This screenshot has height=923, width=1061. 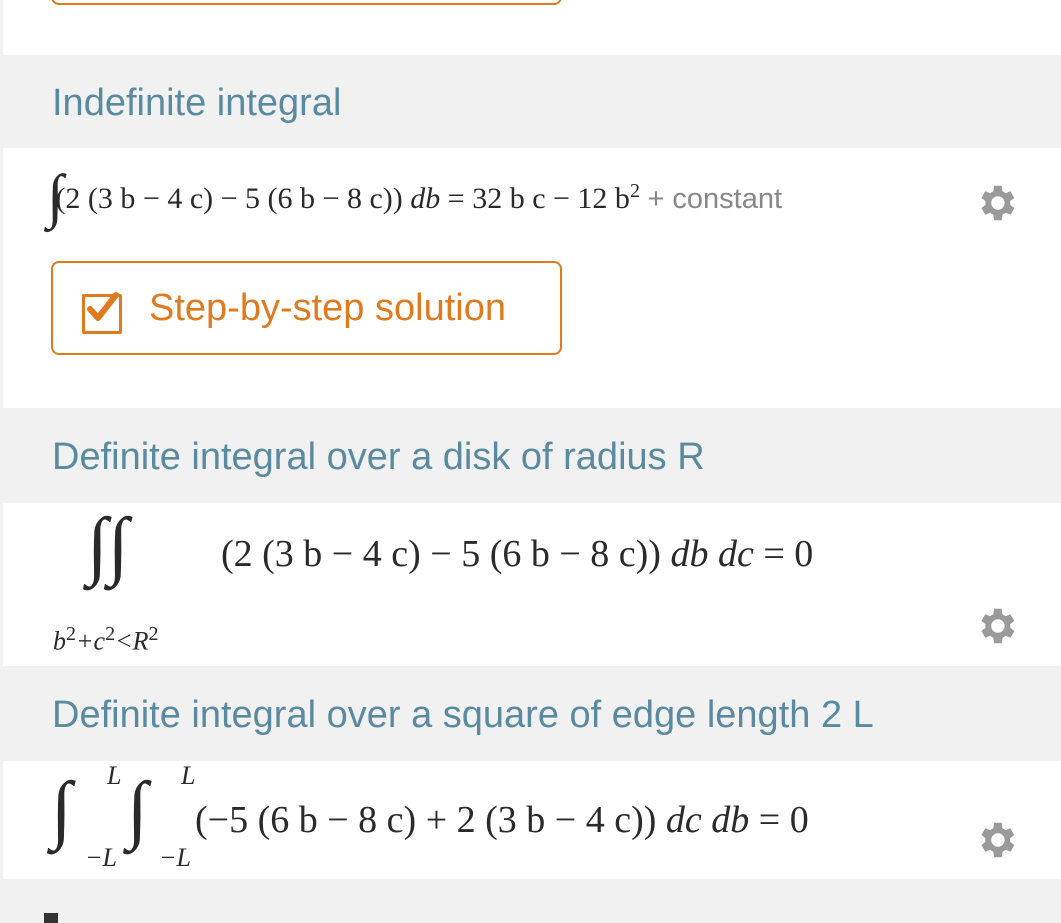 I want to click on result: = 32 b c − 12 b, so click(x=538, y=198).